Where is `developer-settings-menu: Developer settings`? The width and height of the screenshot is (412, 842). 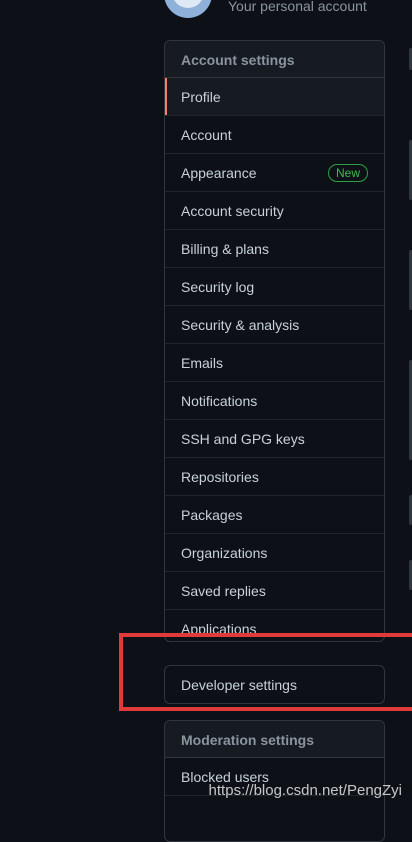 developer-settings-menu: Developer settings is located at coordinates (274, 684).